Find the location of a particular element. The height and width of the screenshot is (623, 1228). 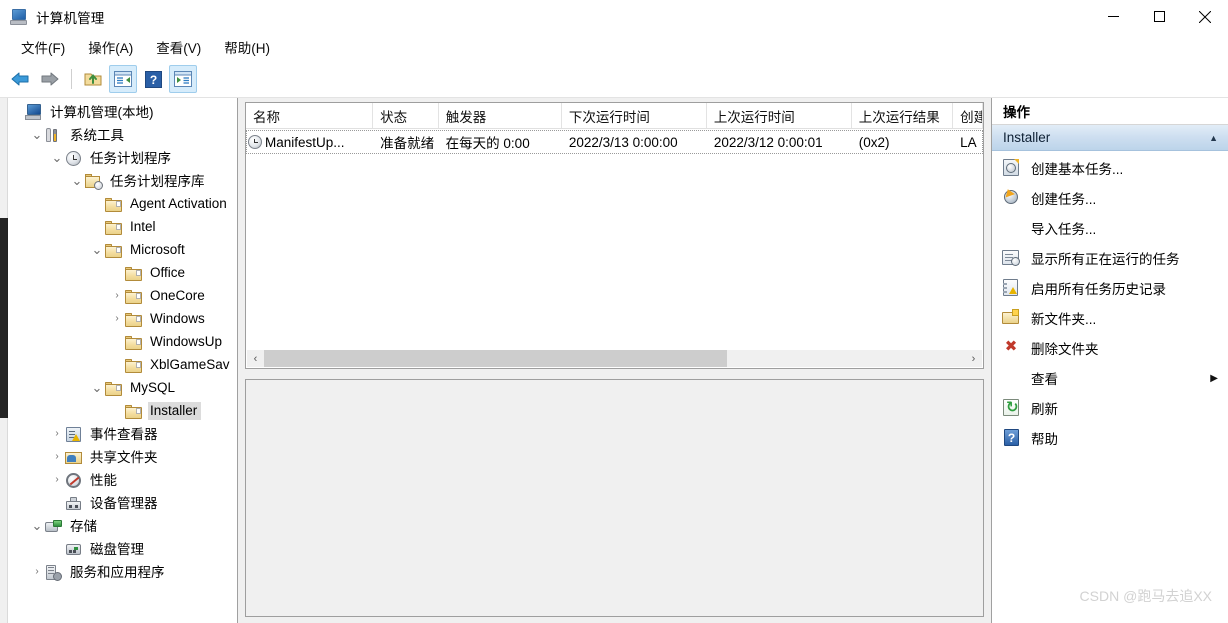

tree-vertical-scrollbar is located at coordinates (4, 360).